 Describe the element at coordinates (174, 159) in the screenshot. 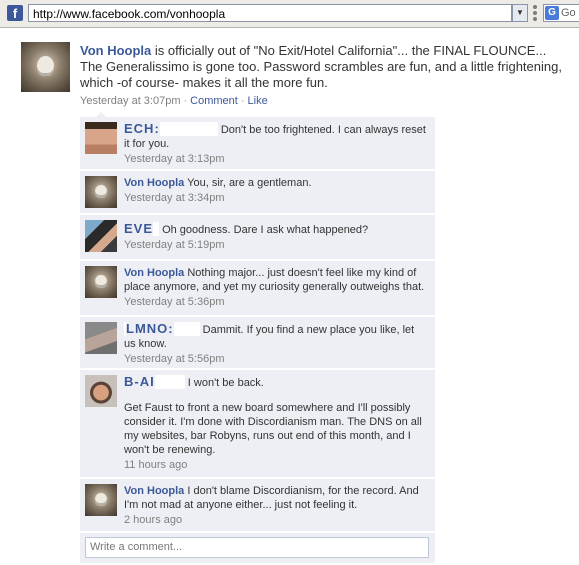

I see `comment-time: Yesterday at 3:13pm` at that location.